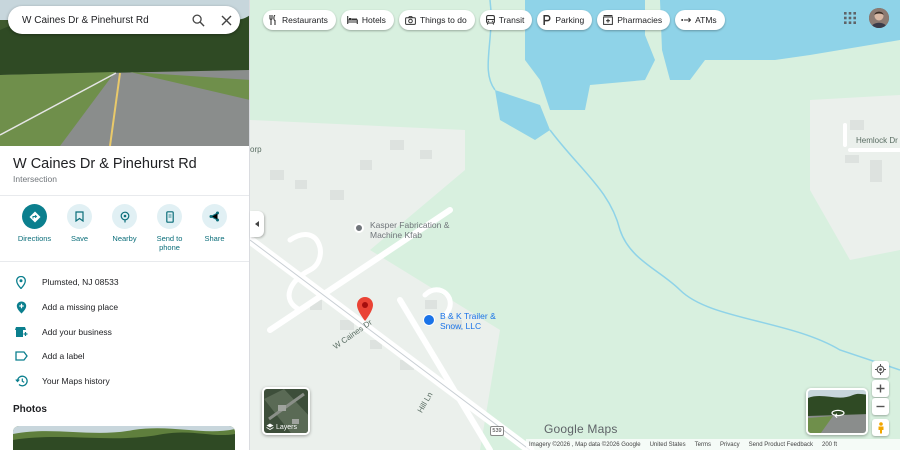  What do you see at coordinates (879, 18) in the screenshot?
I see `avatar` at bounding box center [879, 18].